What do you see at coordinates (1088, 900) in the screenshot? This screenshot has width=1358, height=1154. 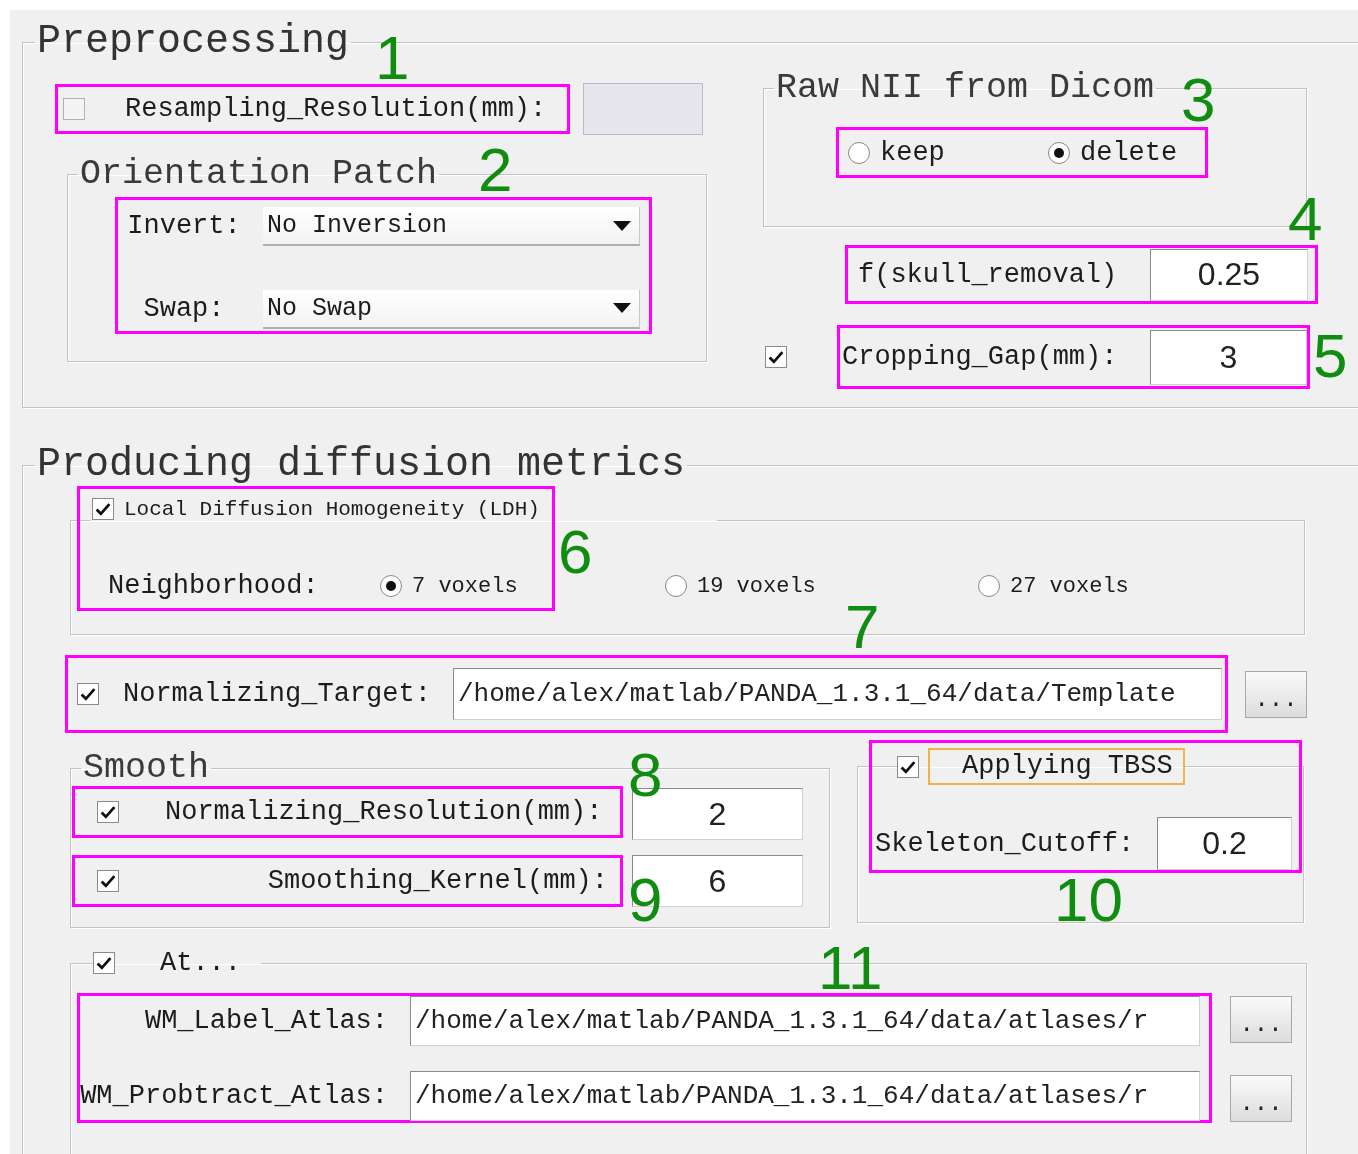 I see `annotation-number: 10` at bounding box center [1088, 900].